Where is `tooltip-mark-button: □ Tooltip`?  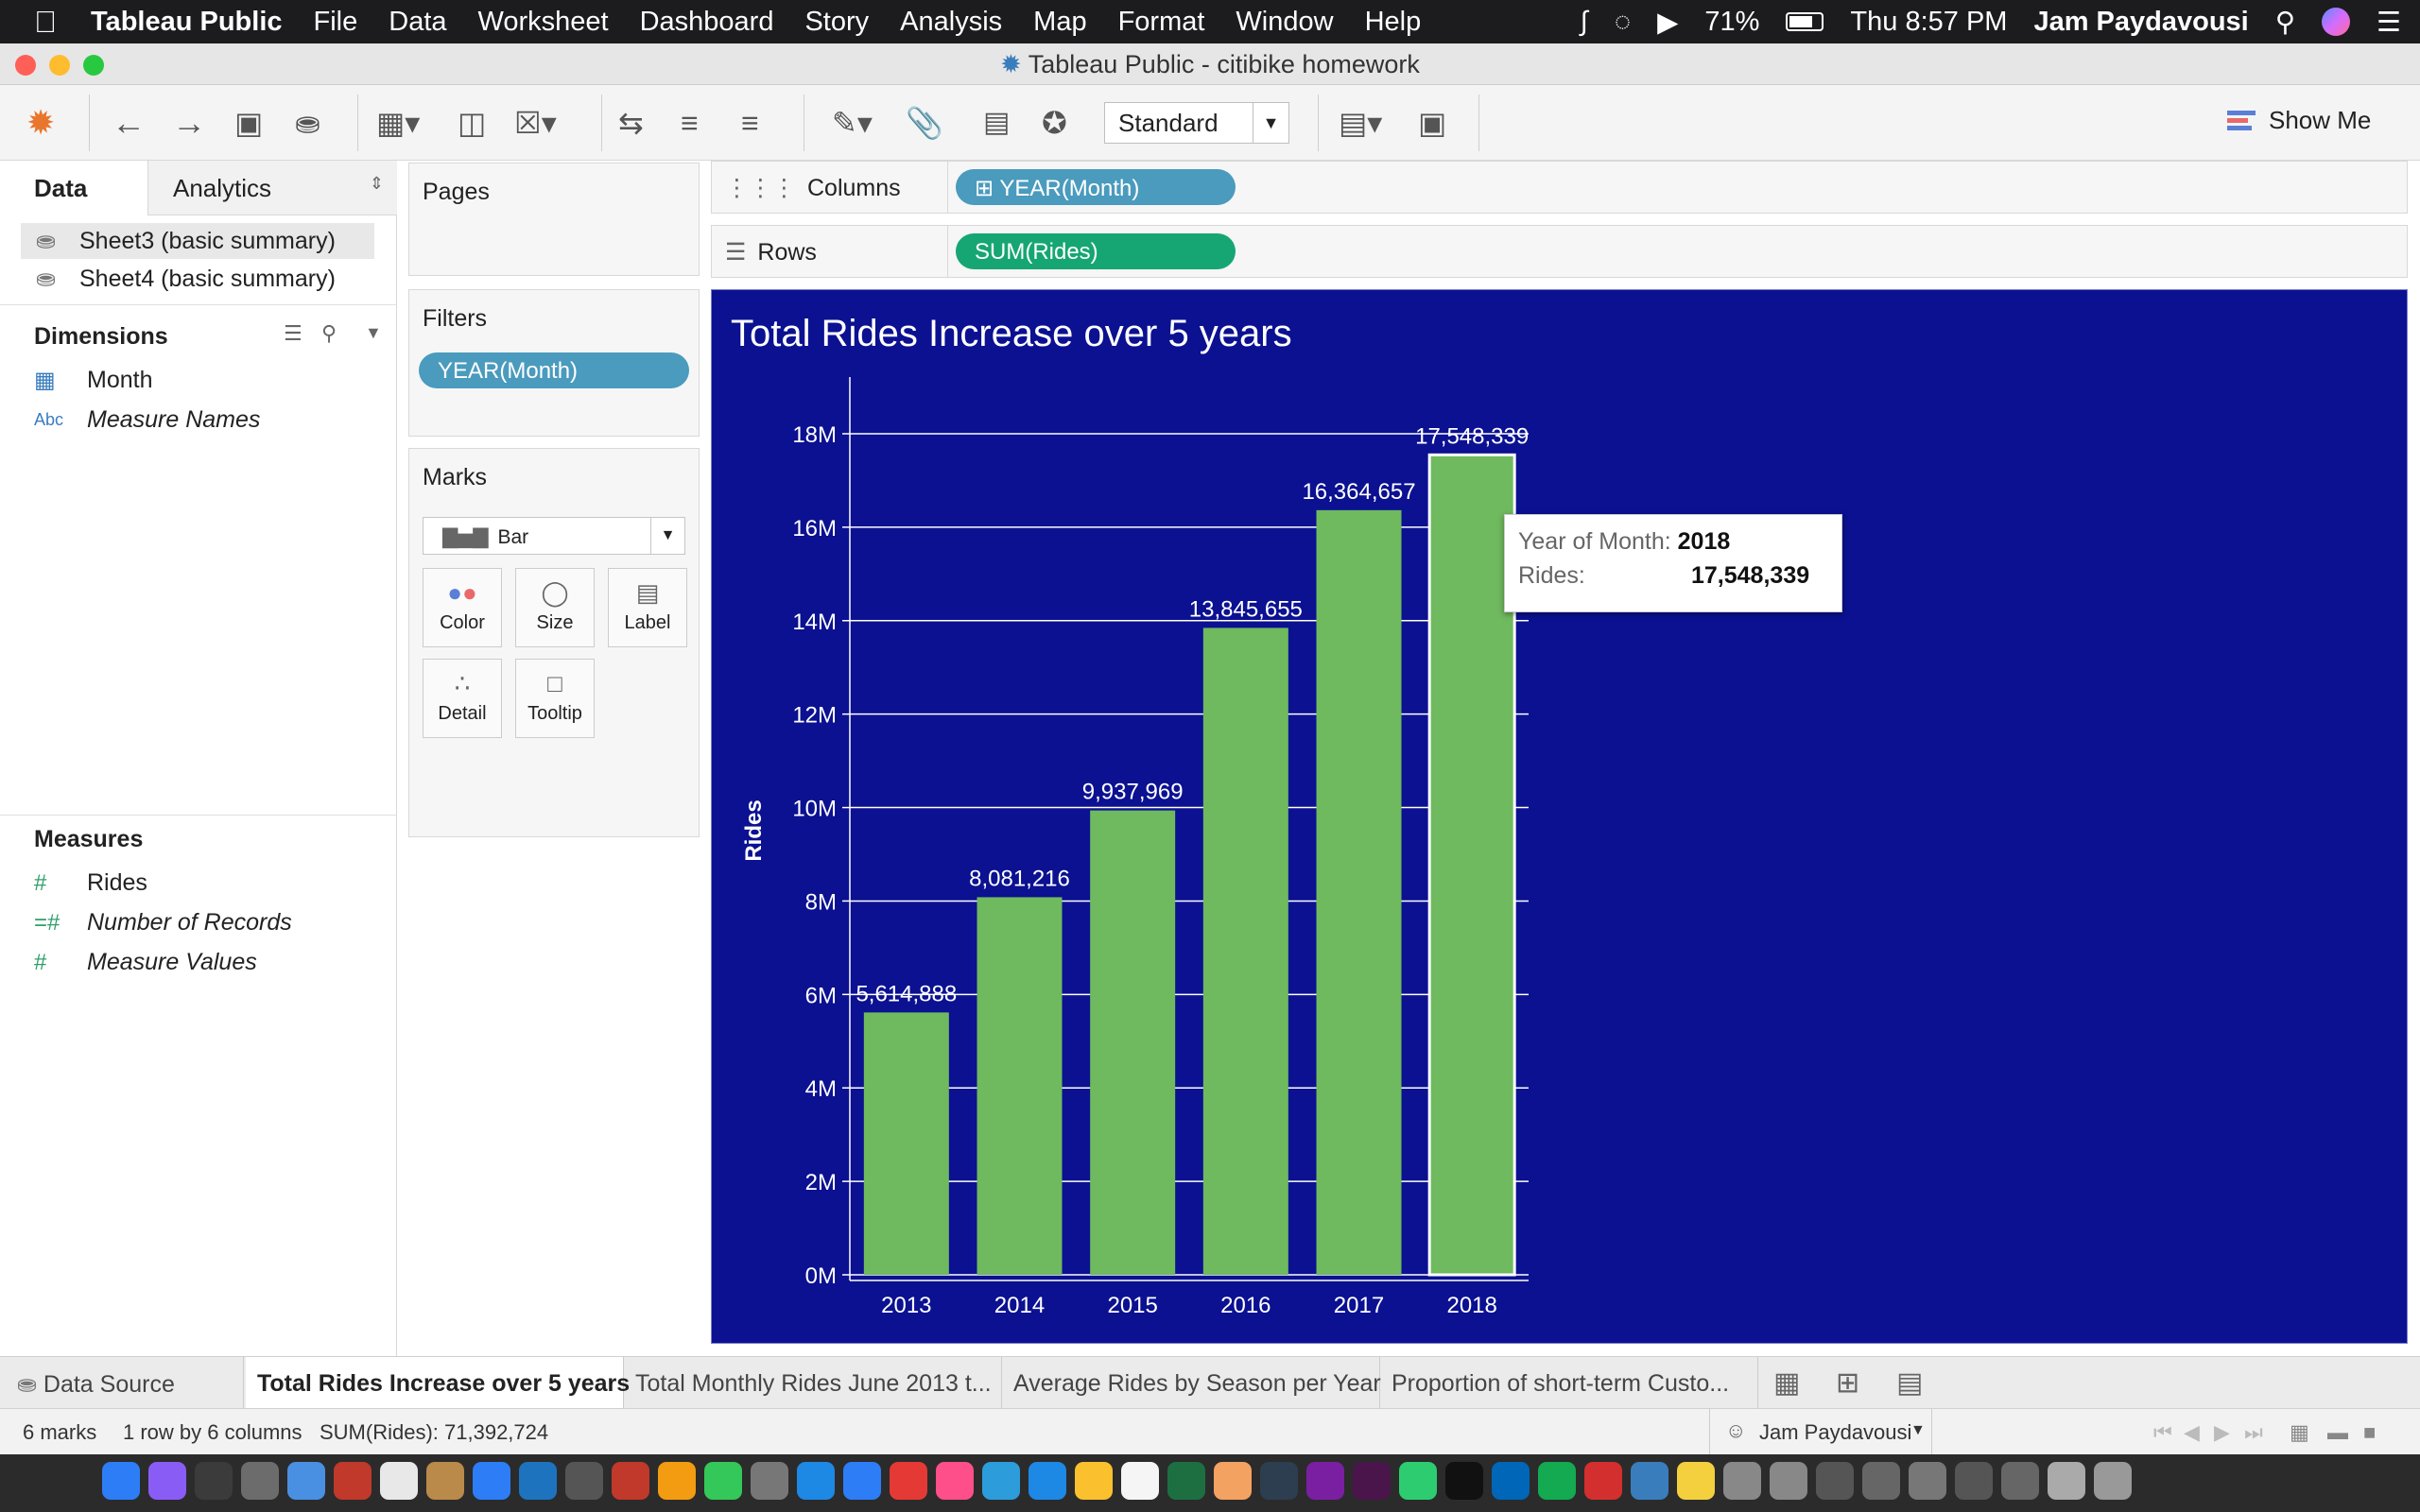
tooltip-mark-button: □ Tooltip is located at coordinates (555, 698).